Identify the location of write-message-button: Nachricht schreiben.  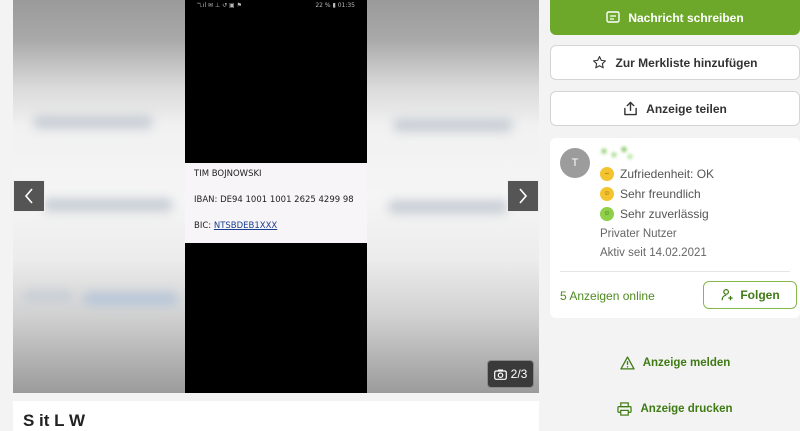
(675, 17).